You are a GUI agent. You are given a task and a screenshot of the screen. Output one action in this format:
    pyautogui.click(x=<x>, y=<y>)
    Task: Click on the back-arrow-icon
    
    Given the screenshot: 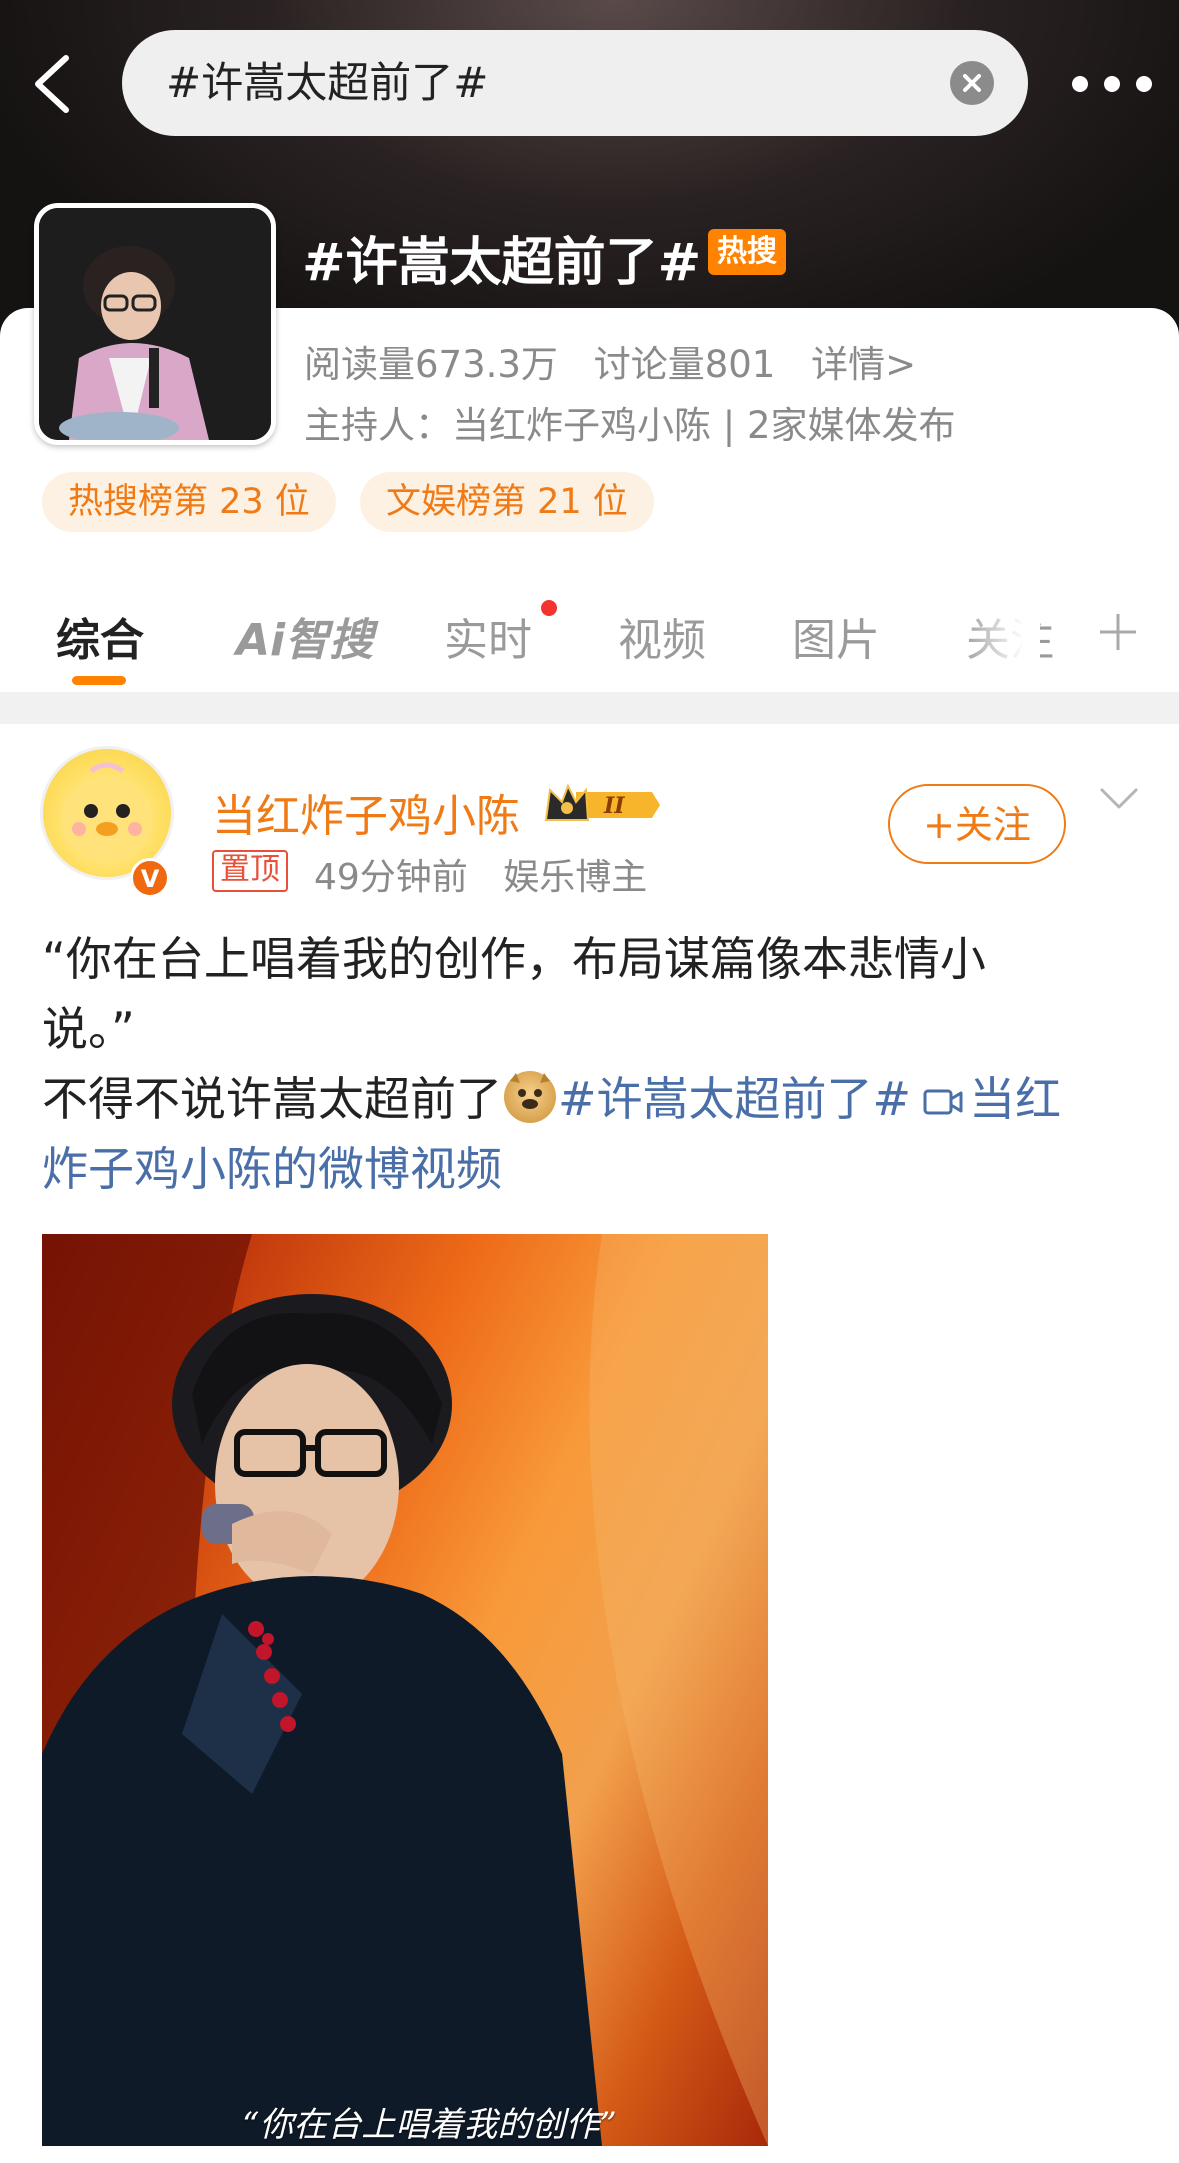 What is the action you would take?
    pyautogui.click(x=53, y=84)
    